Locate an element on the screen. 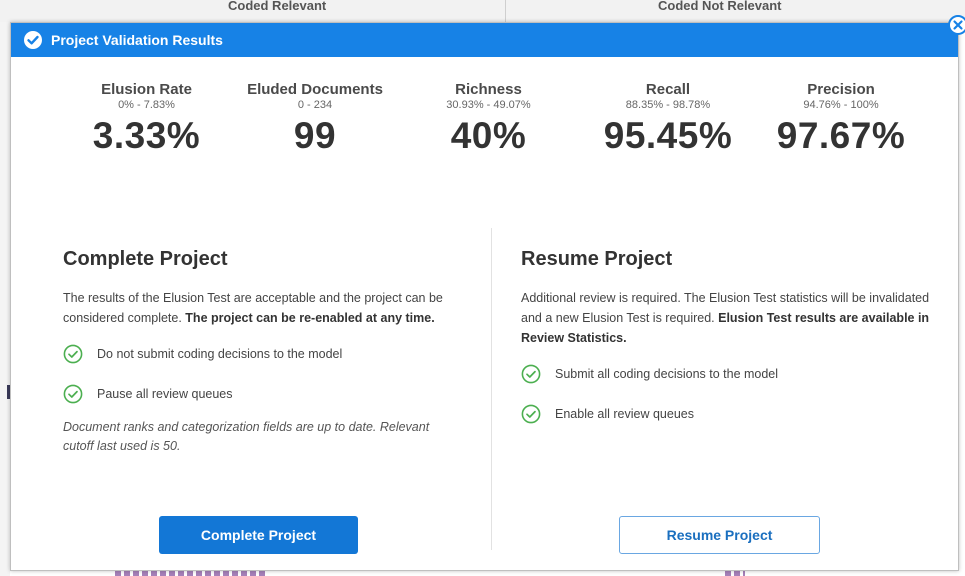 The width and height of the screenshot is (965, 576). stat-value: 95.45% is located at coordinates (668, 135).